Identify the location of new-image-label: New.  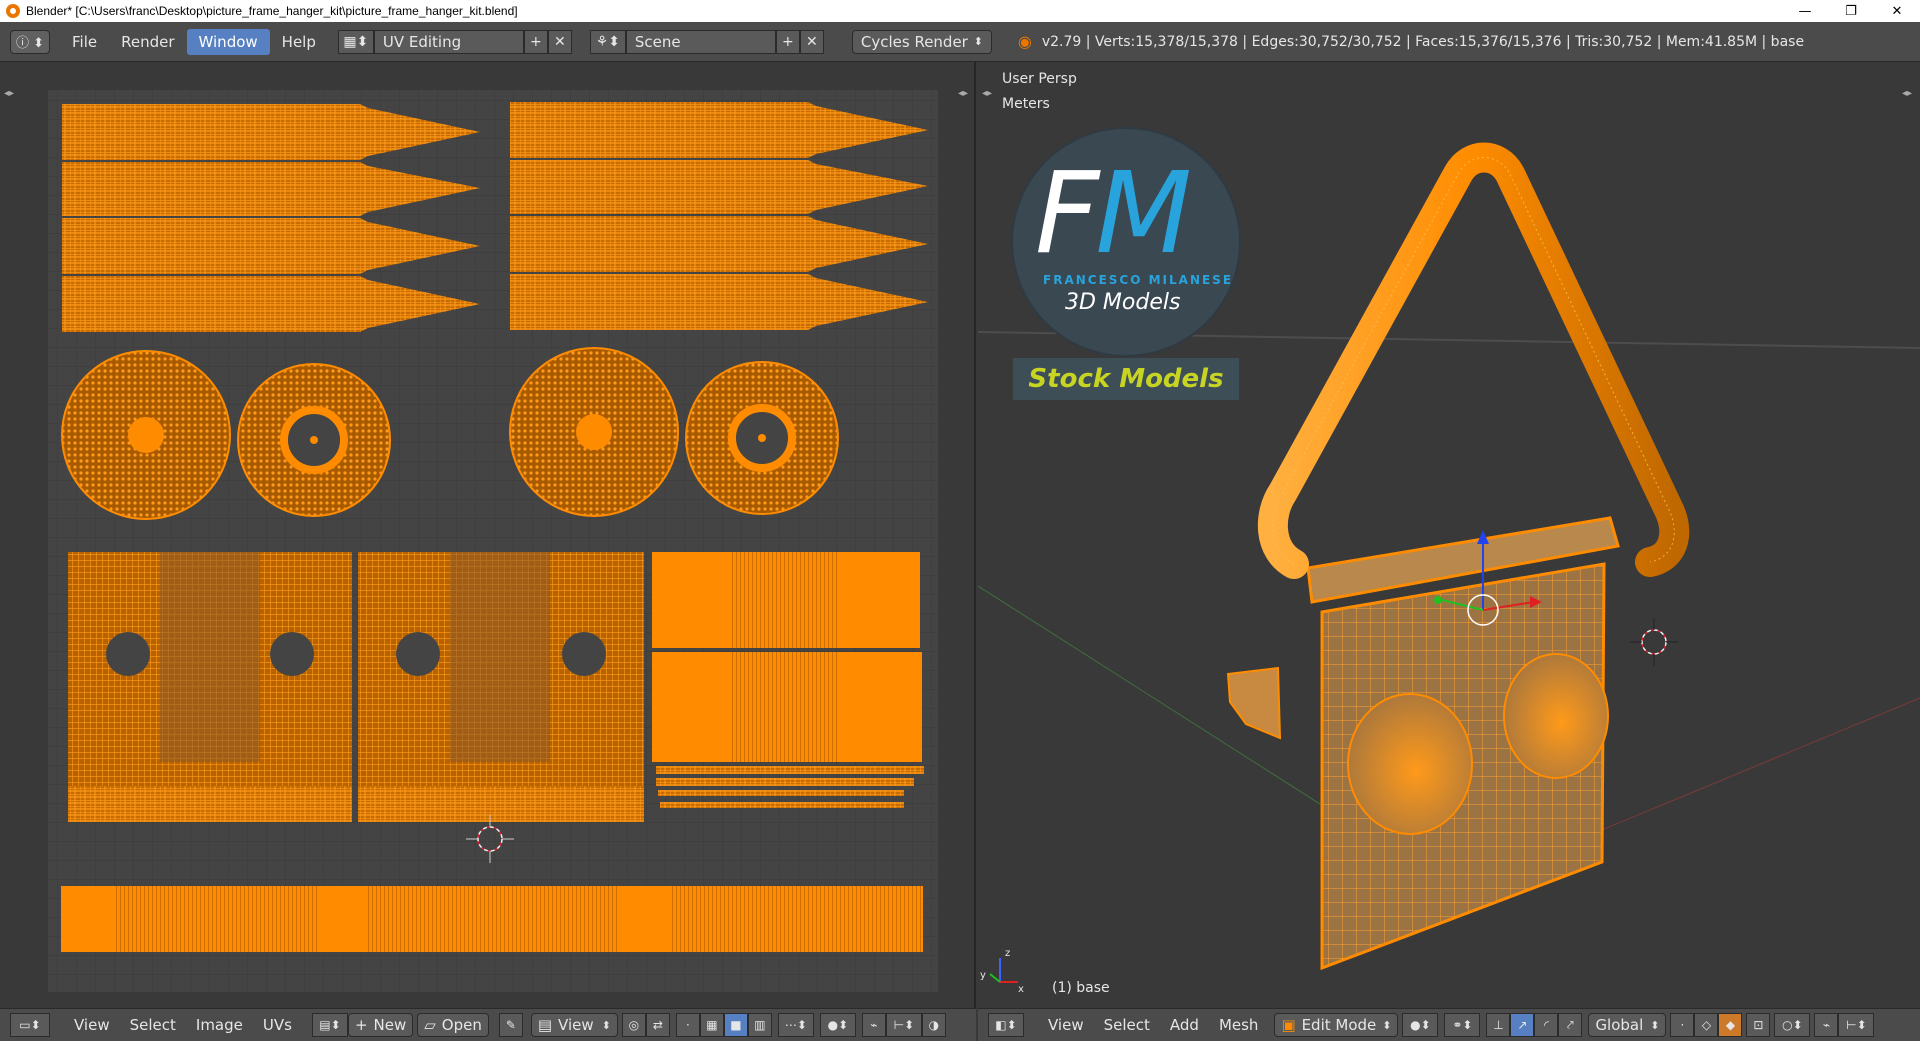
(390, 1025).